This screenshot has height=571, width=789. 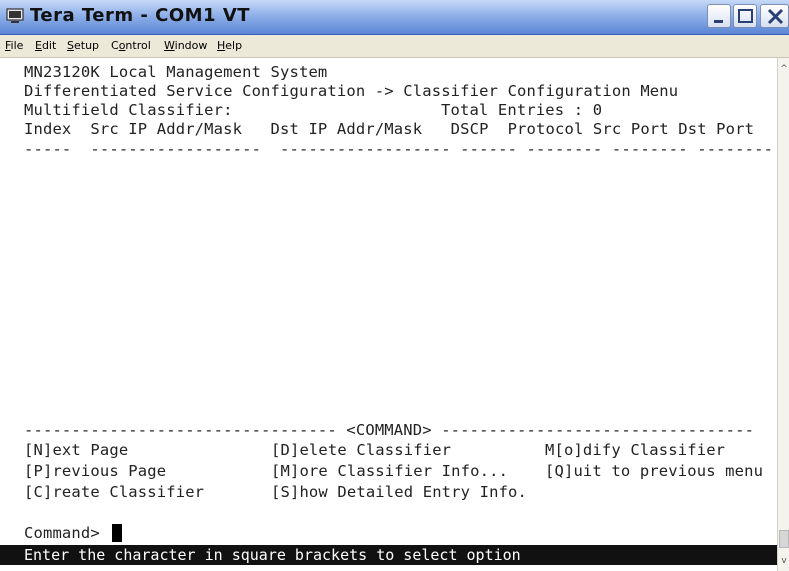 What do you see at coordinates (654, 471) in the screenshot?
I see `cmd-quit: [Q]uit to previous menu` at bounding box center [654, 471].